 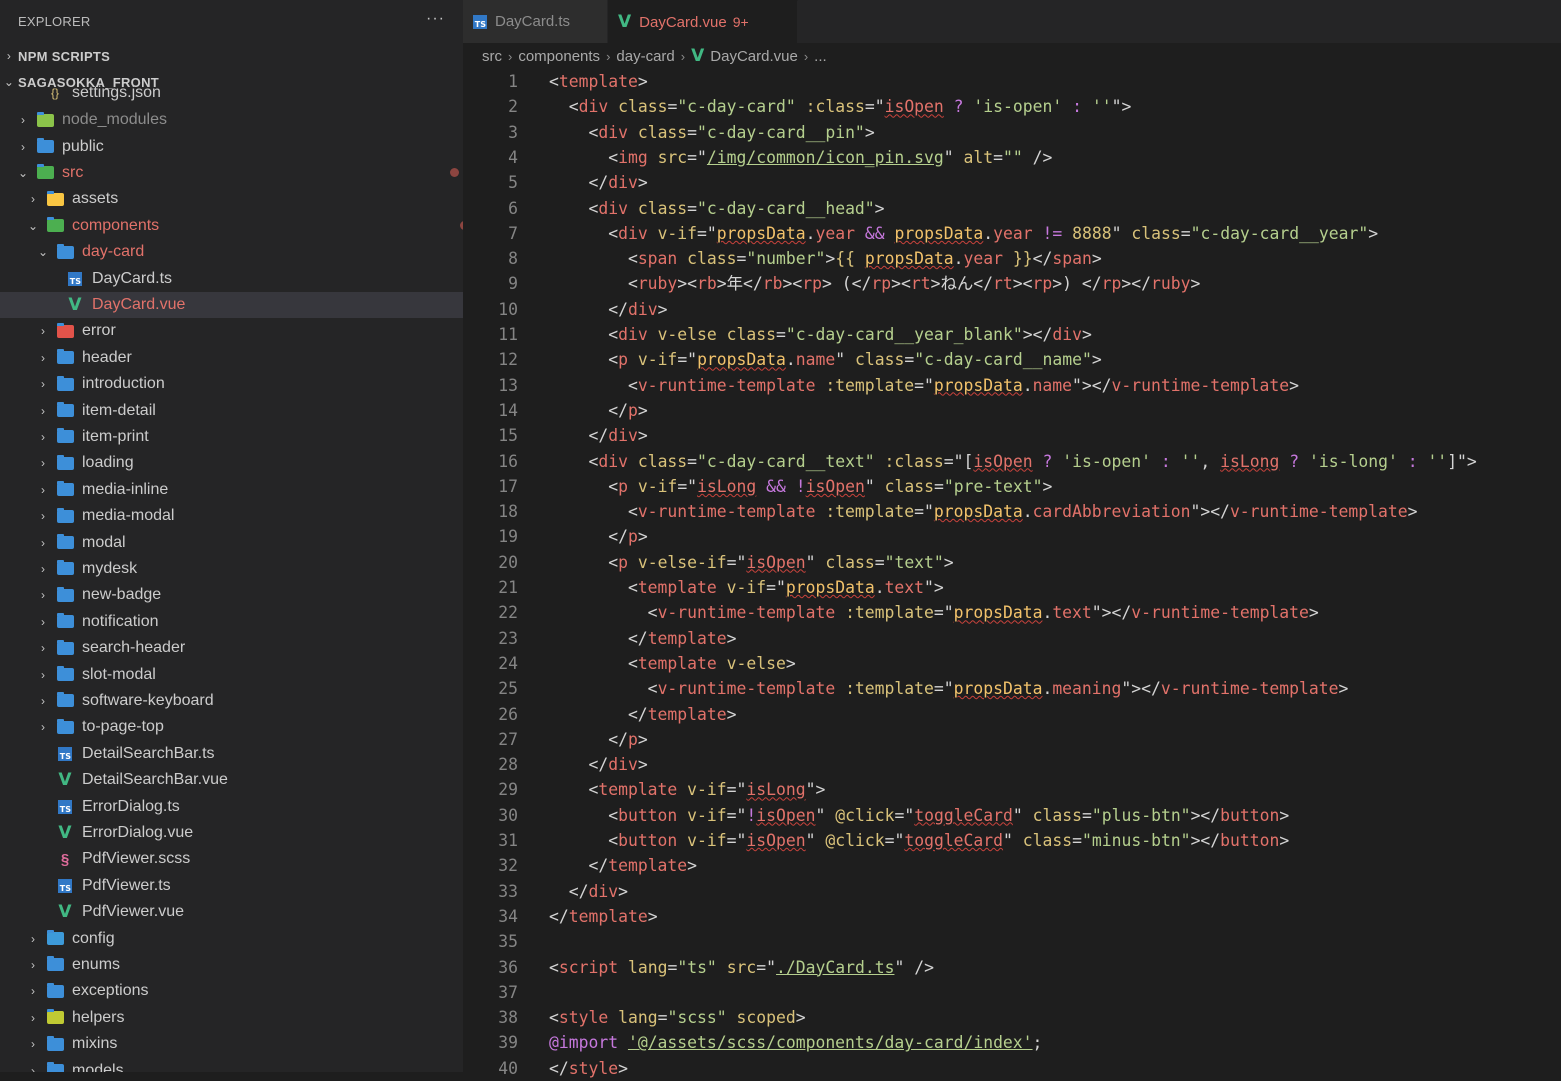 What do you see at coordinates (231, 252) in the screenshot?
I see `tree-item: ⌄ day-card` at bounding box center [231, 252].